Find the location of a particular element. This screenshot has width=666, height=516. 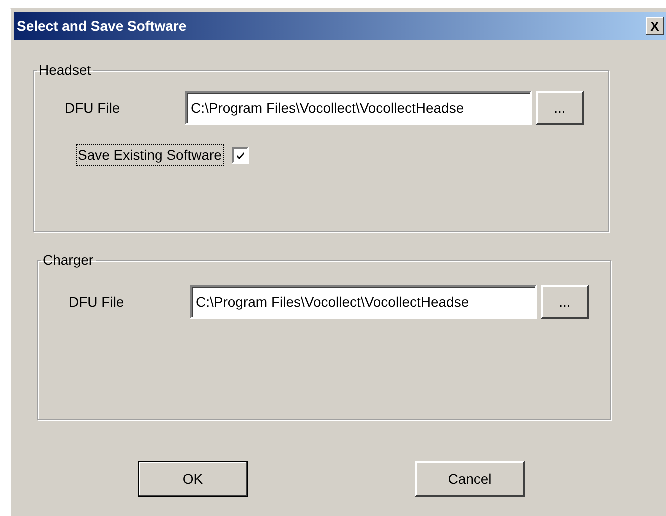

checkbox-label: Save Existing Software is located at coordinates (150, 155).